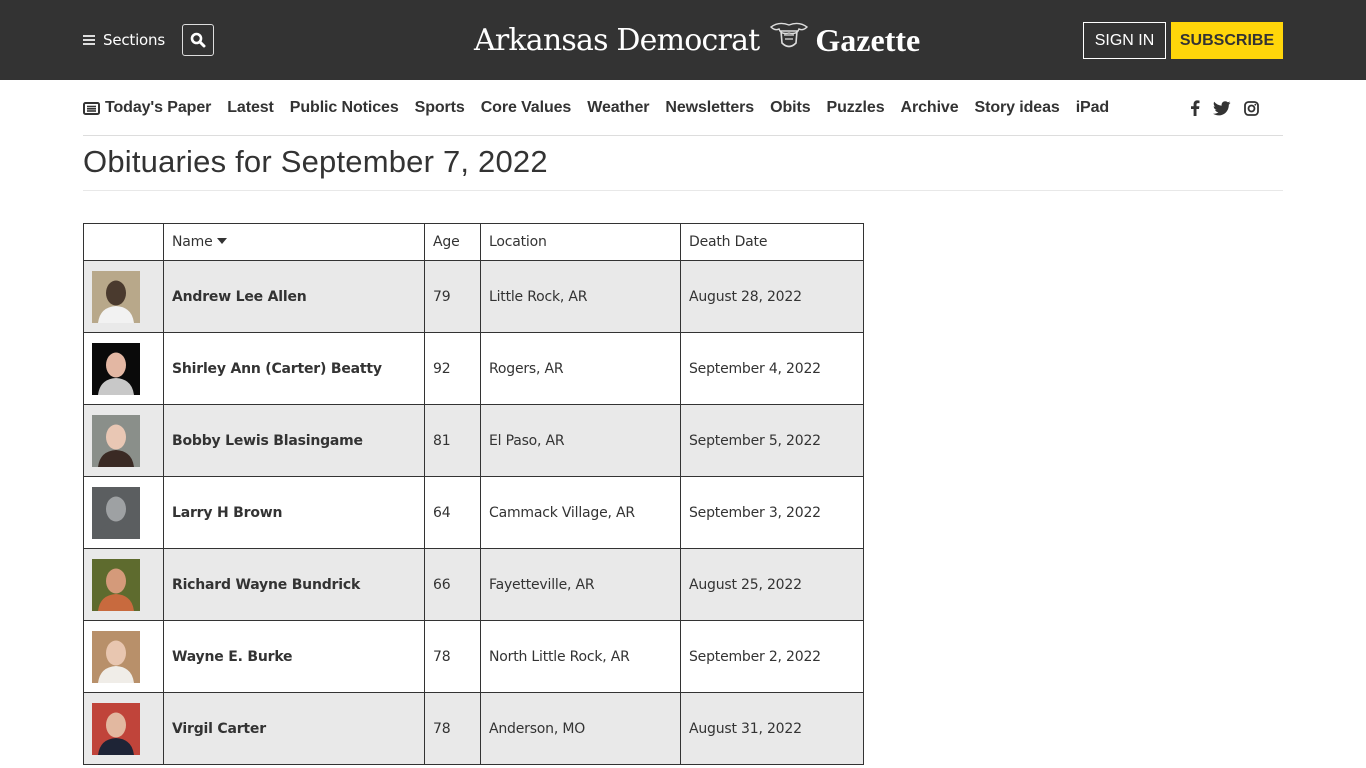 This screenshot has width=1366, height=768. What do you see at coordinates (158, 107) in the screenshot?
I see `nav-label: Today's Paper` at bounding box center [158, 107].